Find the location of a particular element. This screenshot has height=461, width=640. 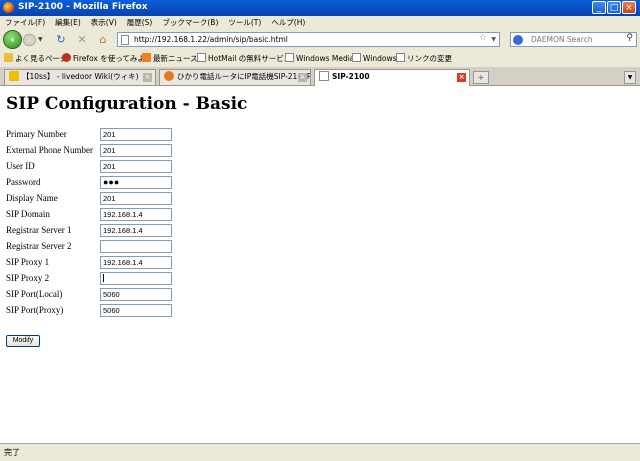

search-box: DAEMON Search ⚲ is located at coordinates (573, 39).